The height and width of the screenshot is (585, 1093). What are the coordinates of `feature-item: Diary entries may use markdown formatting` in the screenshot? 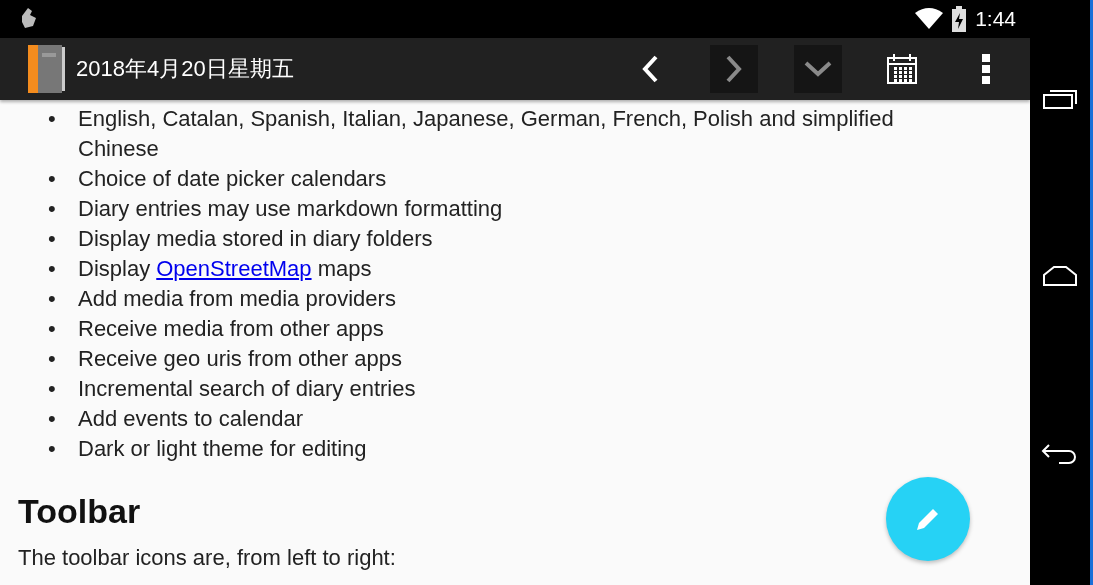 It's located at (290, 209).